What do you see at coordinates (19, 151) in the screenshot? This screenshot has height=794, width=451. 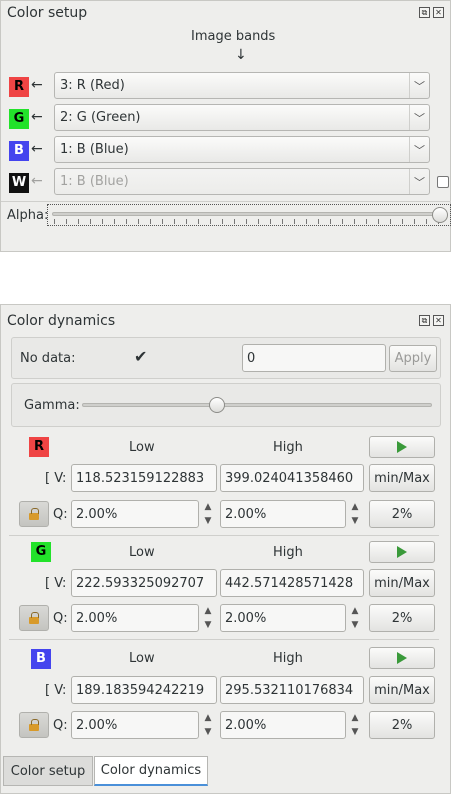 I see `blue-band-badge: B` at bounding box center [19, 151].